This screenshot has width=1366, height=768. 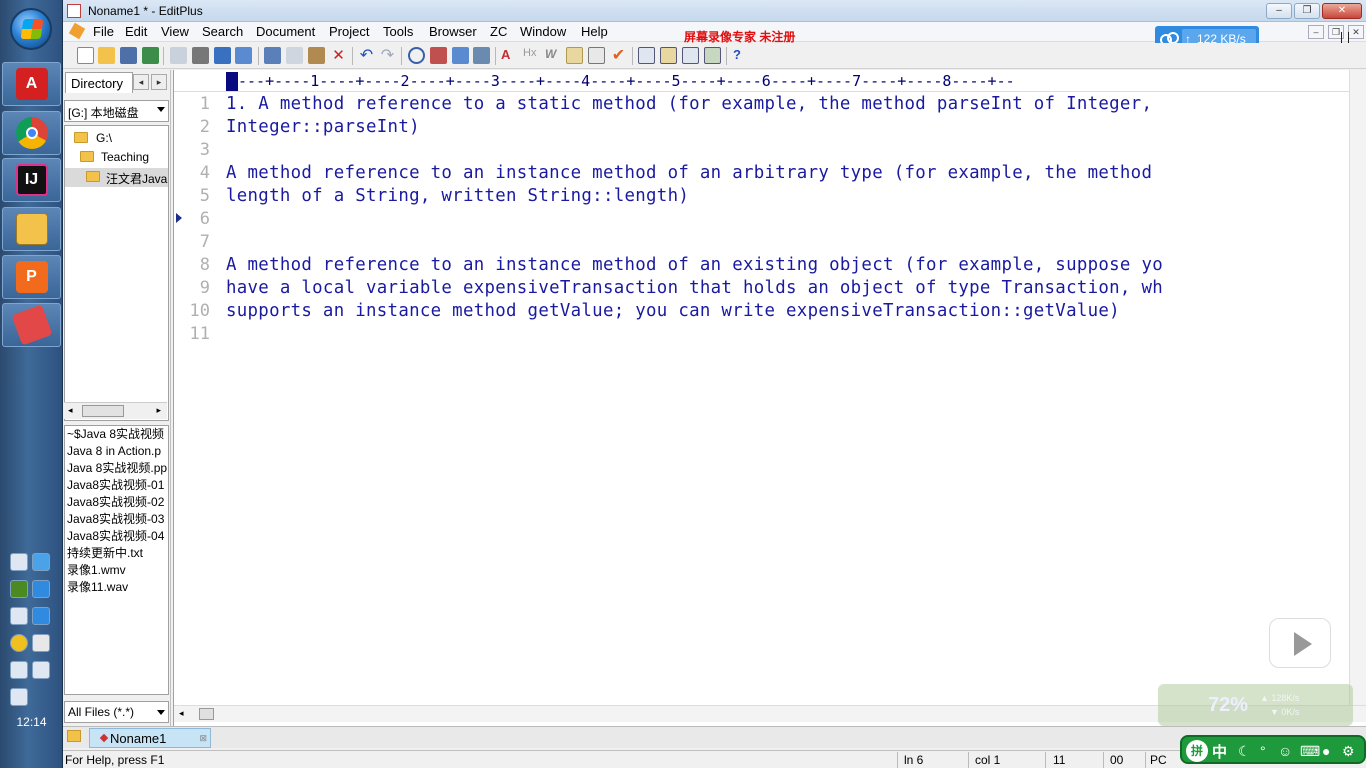 I want to click on cliptext-icon, so click(x=668, y=55).